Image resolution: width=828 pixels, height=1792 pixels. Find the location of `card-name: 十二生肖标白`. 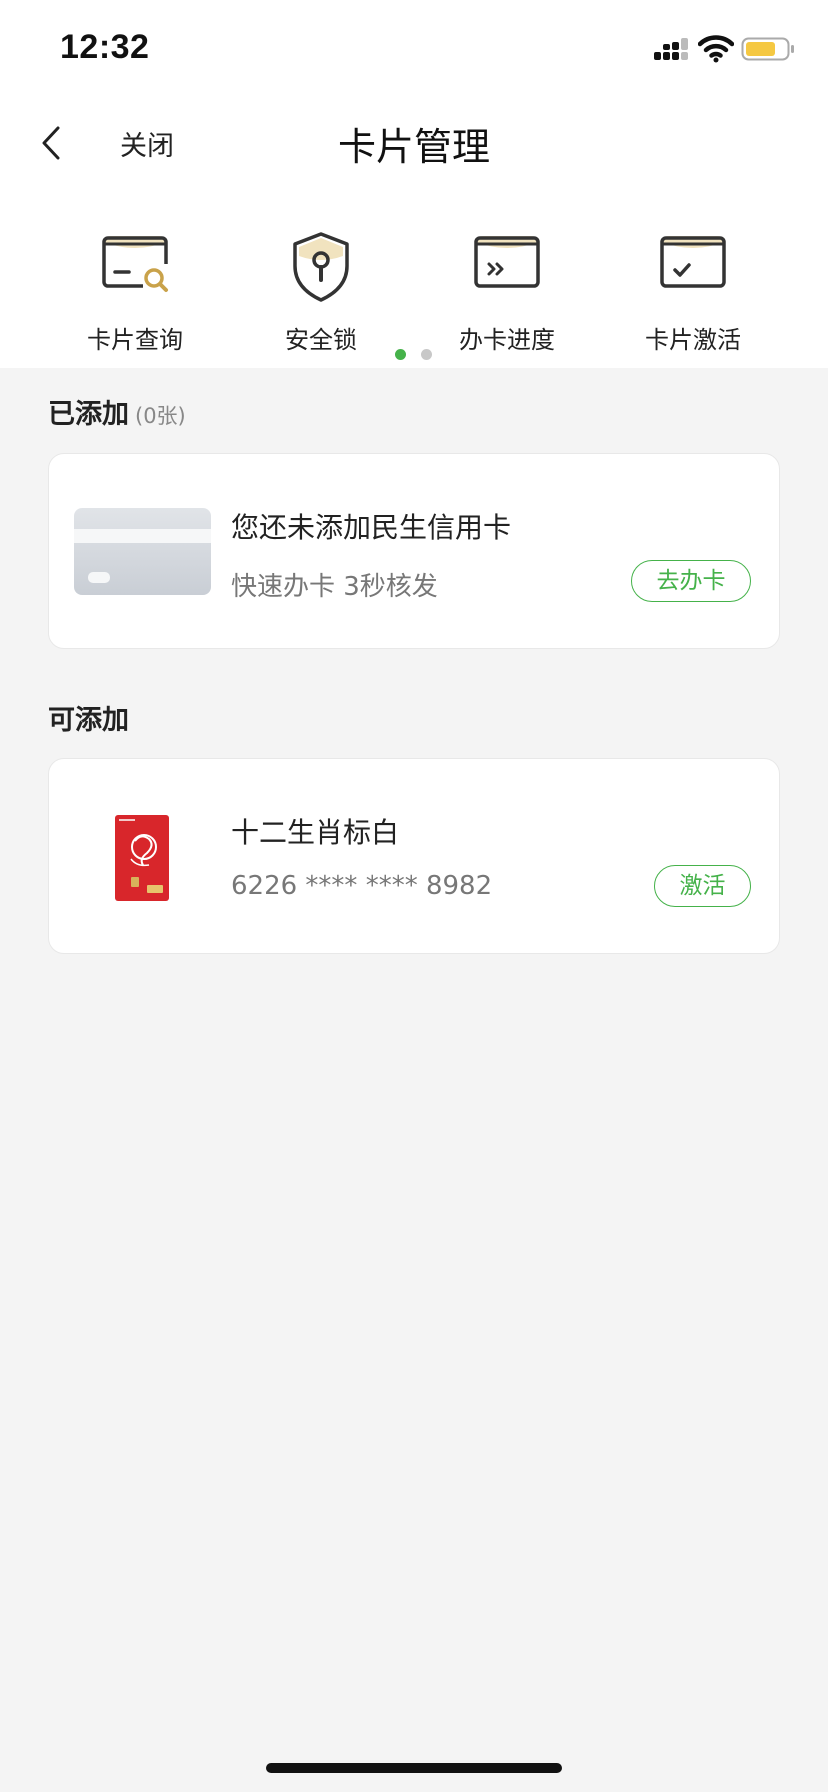

card-name: 十二生肖标白 is located at coordinates (315, 832).